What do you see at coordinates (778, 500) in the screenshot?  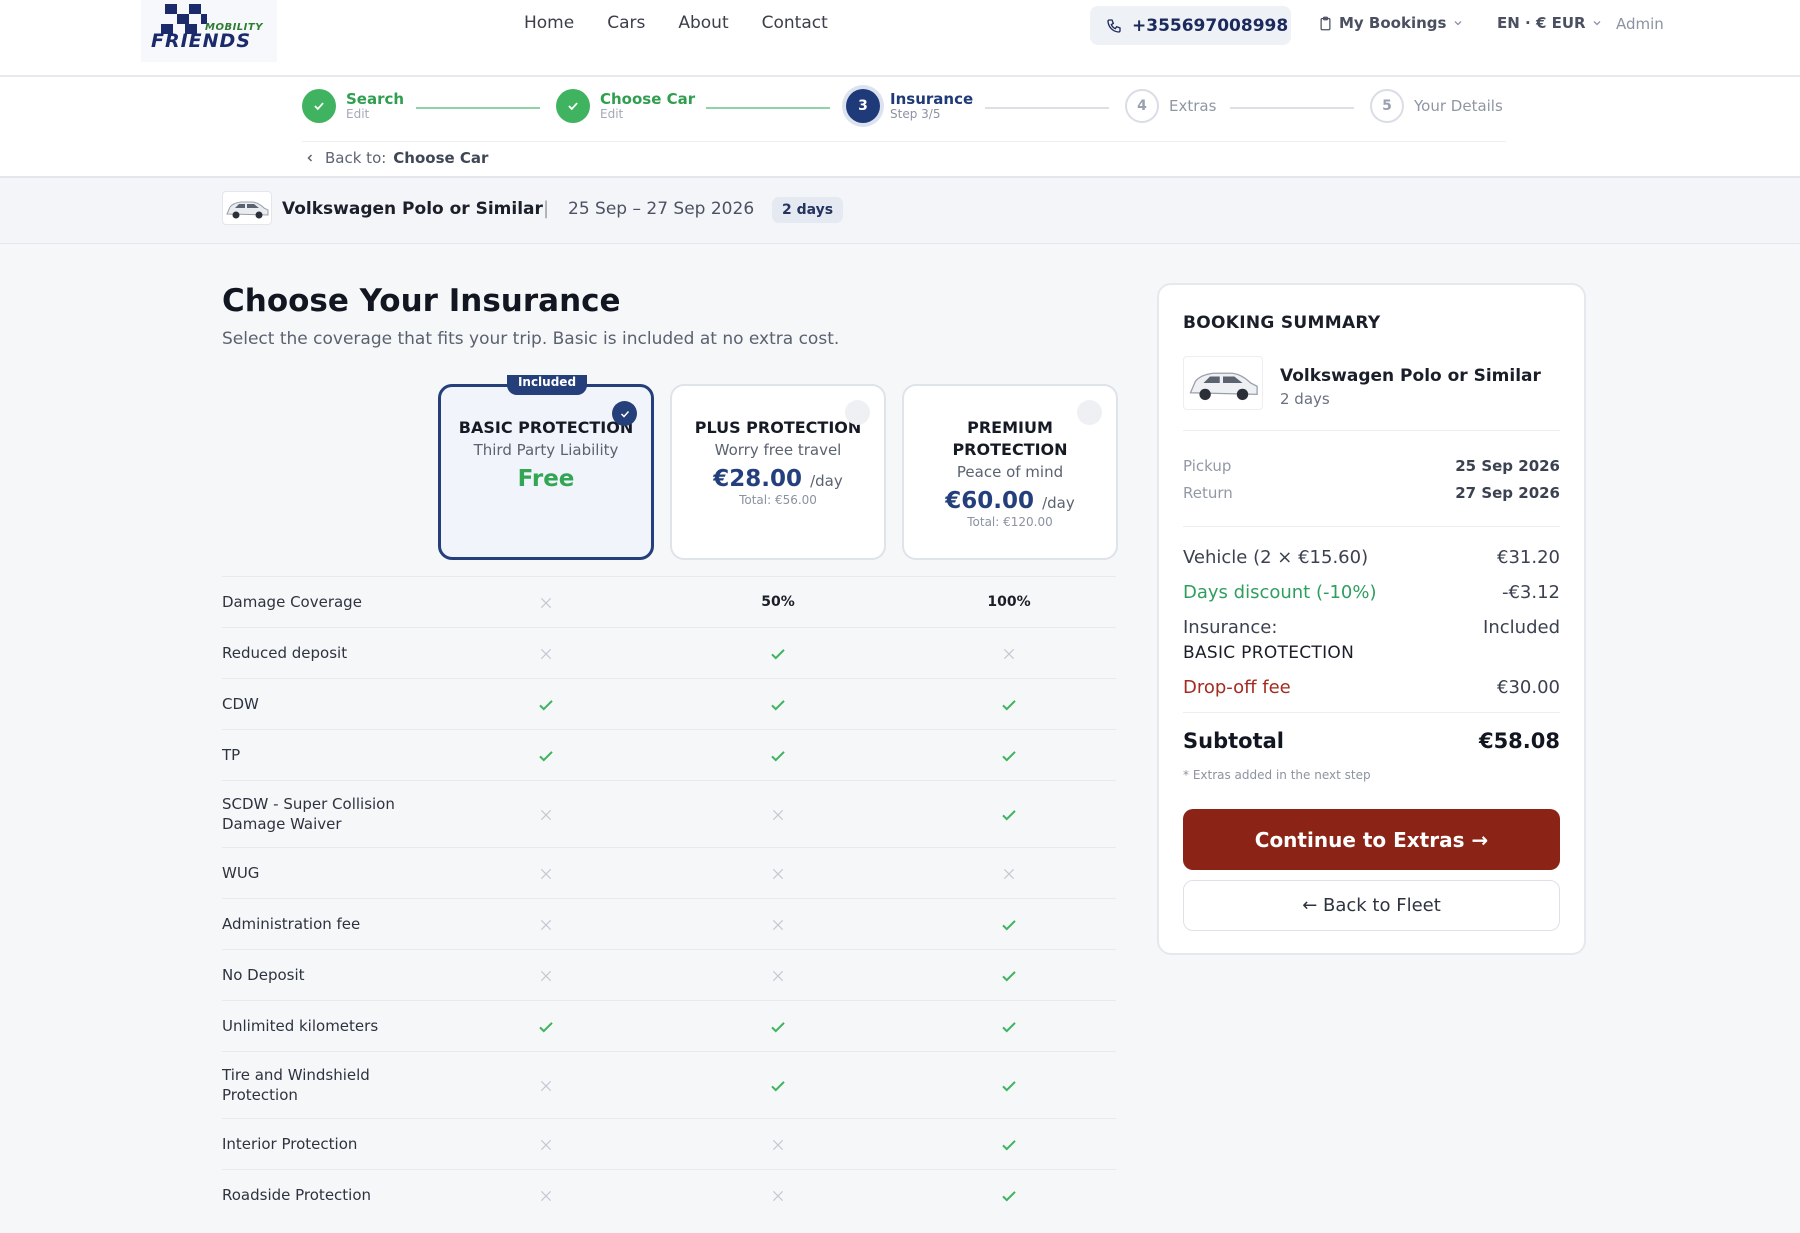 I see `plan-total: Total: €56.00` at bounding box center [778, 500].